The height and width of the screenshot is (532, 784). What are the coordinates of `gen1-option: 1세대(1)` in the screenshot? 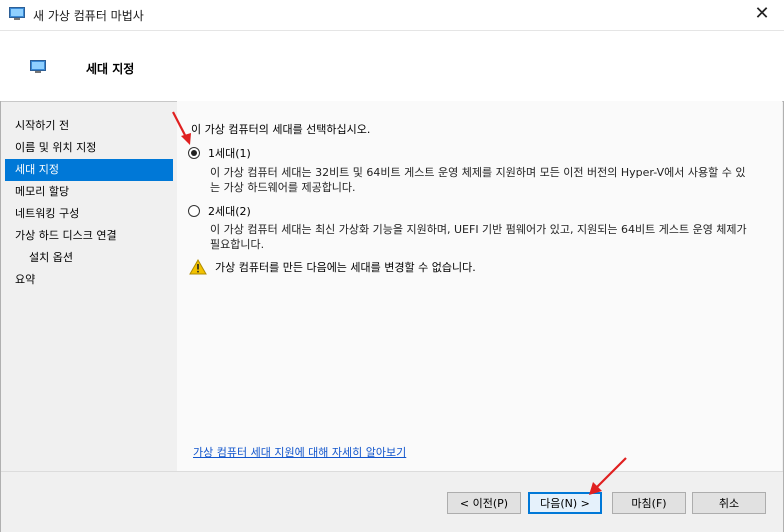 It's located at (219, 153).